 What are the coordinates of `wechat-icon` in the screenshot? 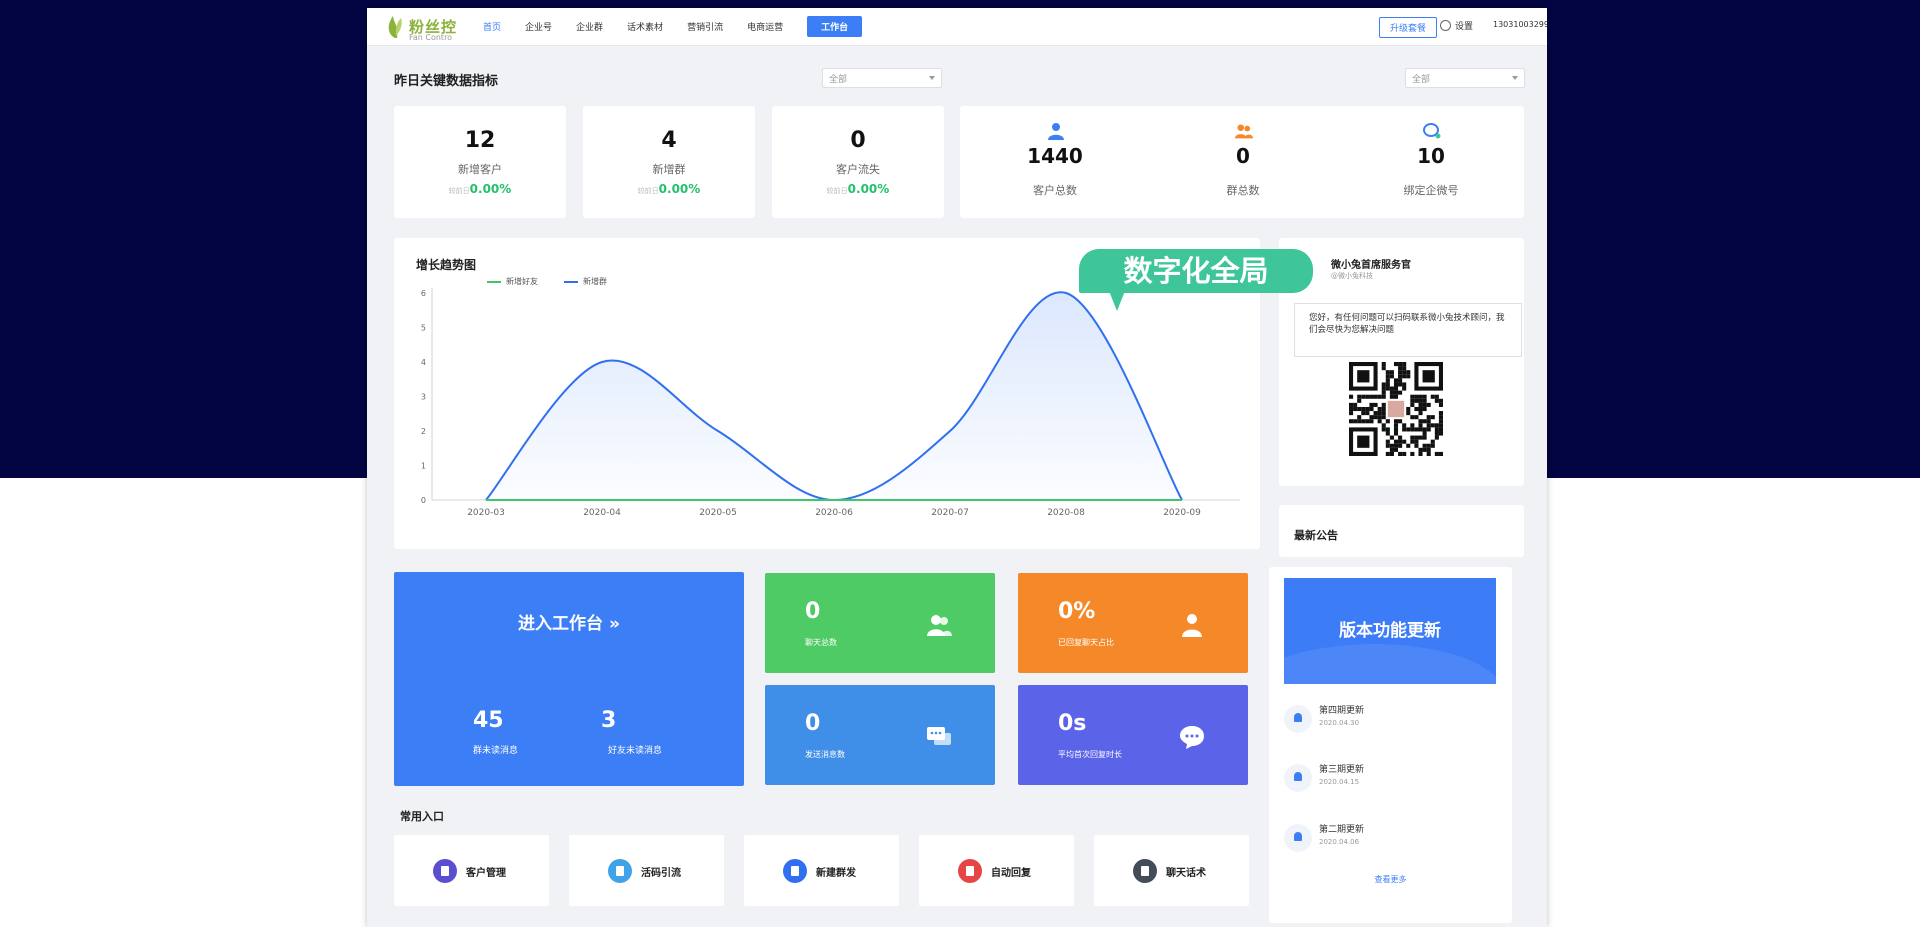 It's located at (1432, 131).